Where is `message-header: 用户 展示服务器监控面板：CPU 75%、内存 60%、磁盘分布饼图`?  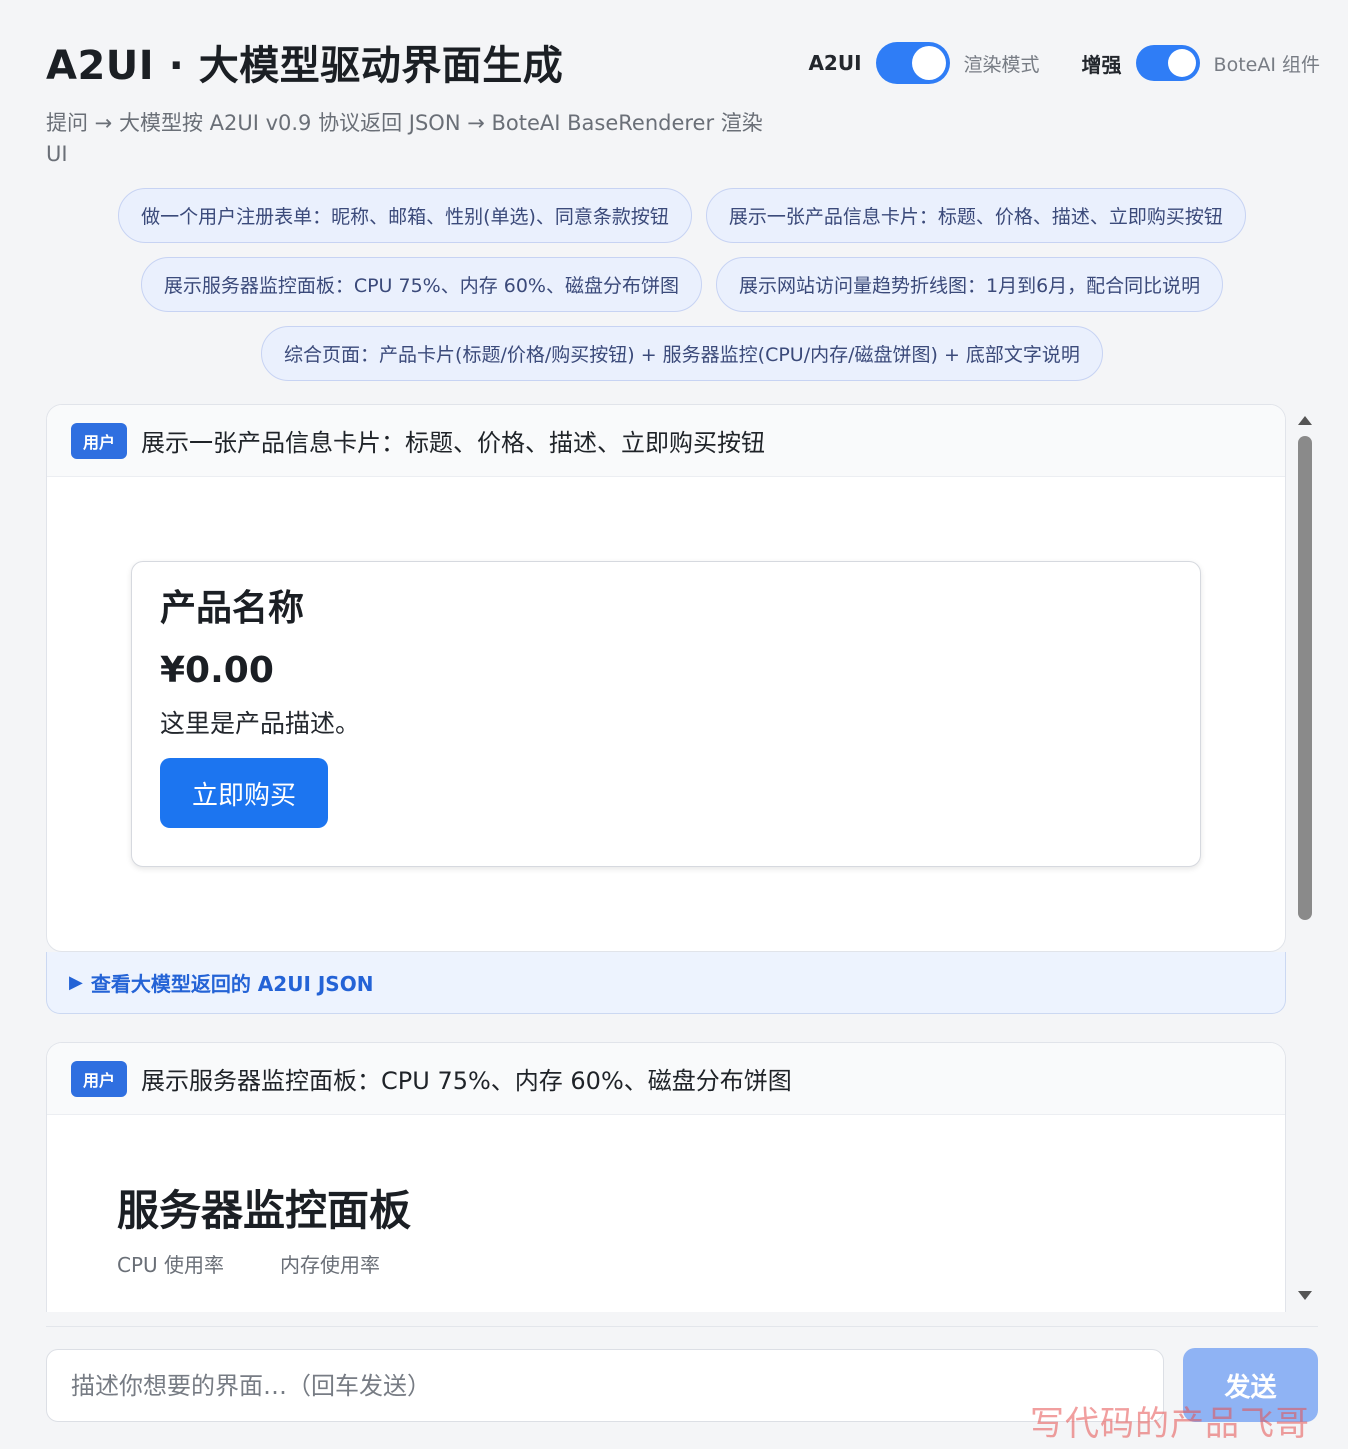 message-header: 用户 展示服务器监控面板：CPU 75%、内存 60%、磁盘分布饼图 is located at coordinates (666, 1079).